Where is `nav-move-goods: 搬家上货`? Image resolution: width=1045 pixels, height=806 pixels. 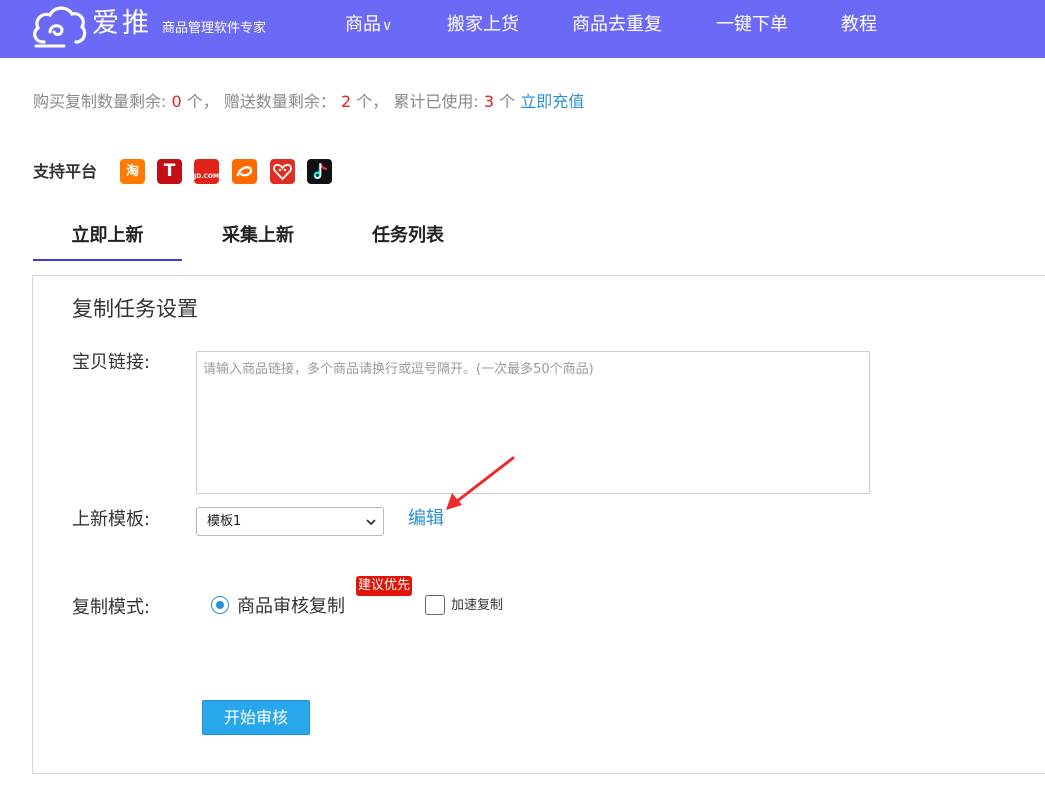
nav-move-goods: 搬家上货 is located at coordinates (483, 25).